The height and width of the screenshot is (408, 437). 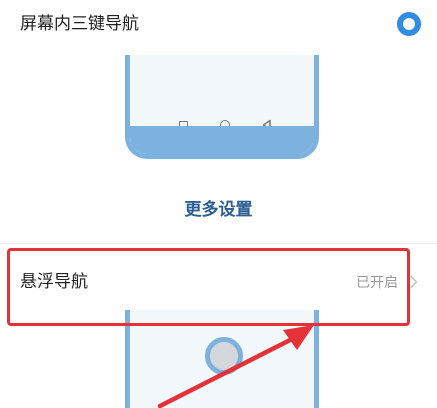 I want to click on floating-ball-icon, so click(x=224, y=356).